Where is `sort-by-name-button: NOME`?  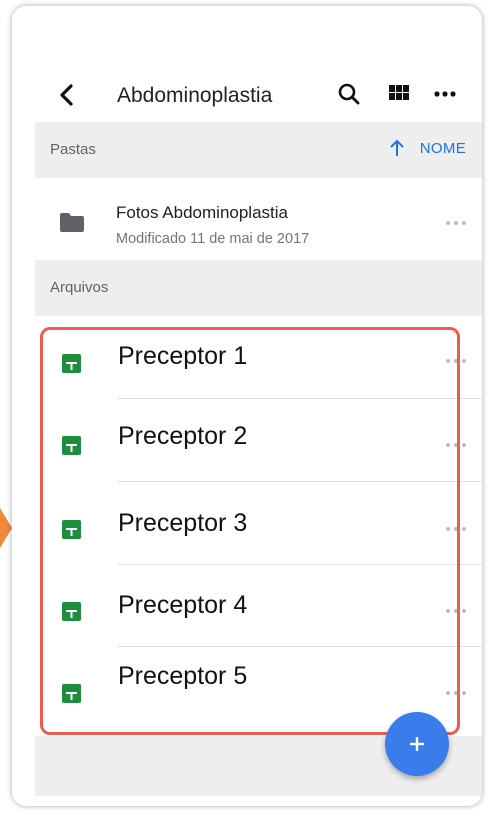
sort-by-name-button: NOME is located at coordinates (427, 148).